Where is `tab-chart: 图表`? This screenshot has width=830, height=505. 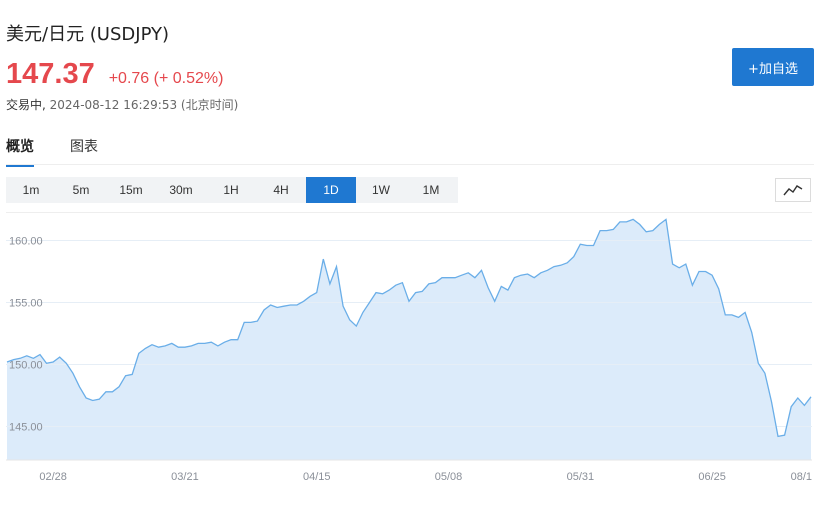 tab-chart: 图表 is located at coordinates (84, 149).